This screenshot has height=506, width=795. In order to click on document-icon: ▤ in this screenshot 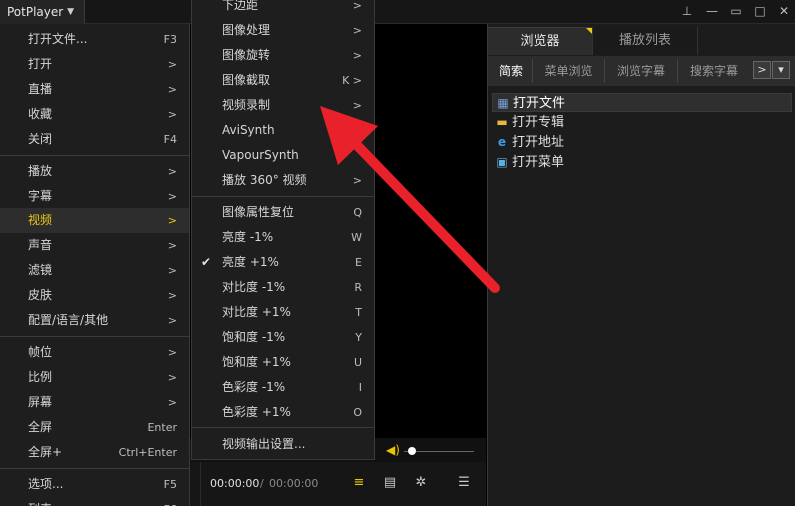, I will do `click(390, 483)`.